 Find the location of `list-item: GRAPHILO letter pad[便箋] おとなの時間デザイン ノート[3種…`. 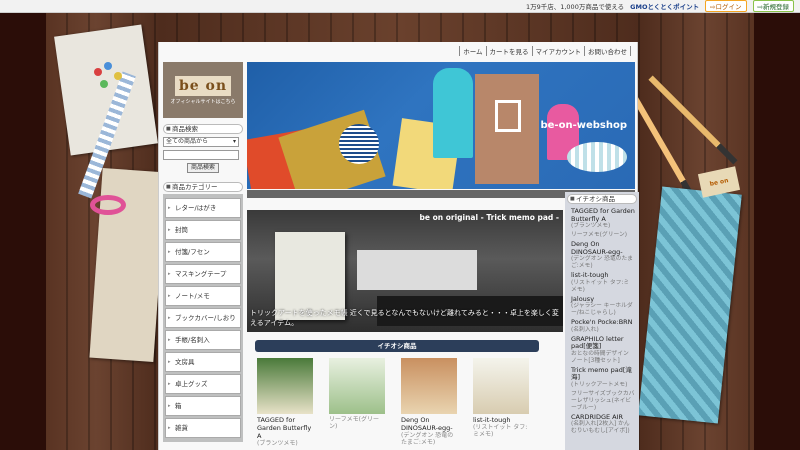

list-item: GRAPHILO letter pad[便箋] おとなの時間デザイン ノート[3種… is located at coordinates (603, 350).